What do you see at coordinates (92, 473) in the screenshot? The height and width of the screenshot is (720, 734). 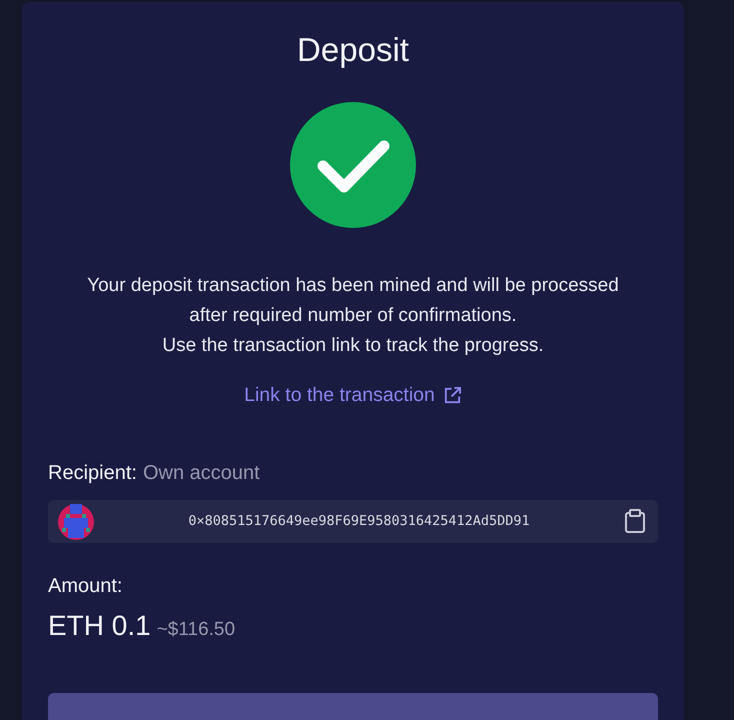 I see `recipient-label: Recipient:` at bounding box center [92, 473].